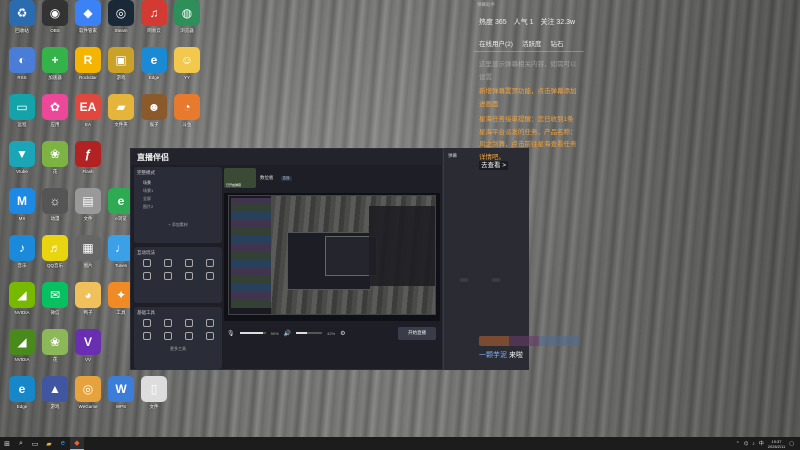 Image resolution: width=800 pixels, height=450 pixels. Describe the element at coordinates (178, 173) in the screenshot. I see `scene-panel-title: 完整模式` at that location.